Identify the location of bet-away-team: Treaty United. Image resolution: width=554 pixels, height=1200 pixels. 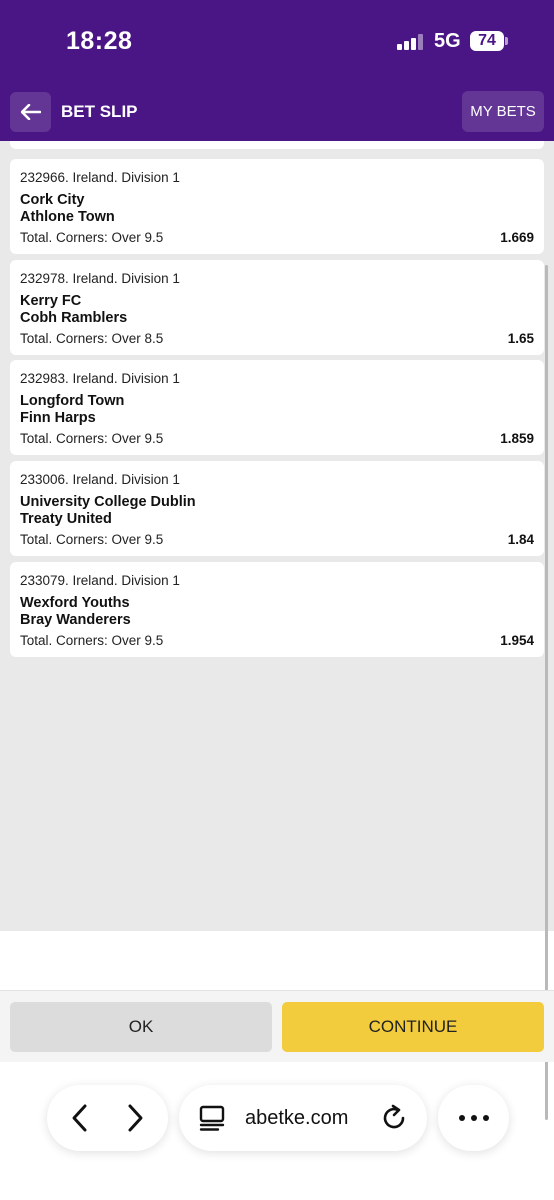
(66, 519).